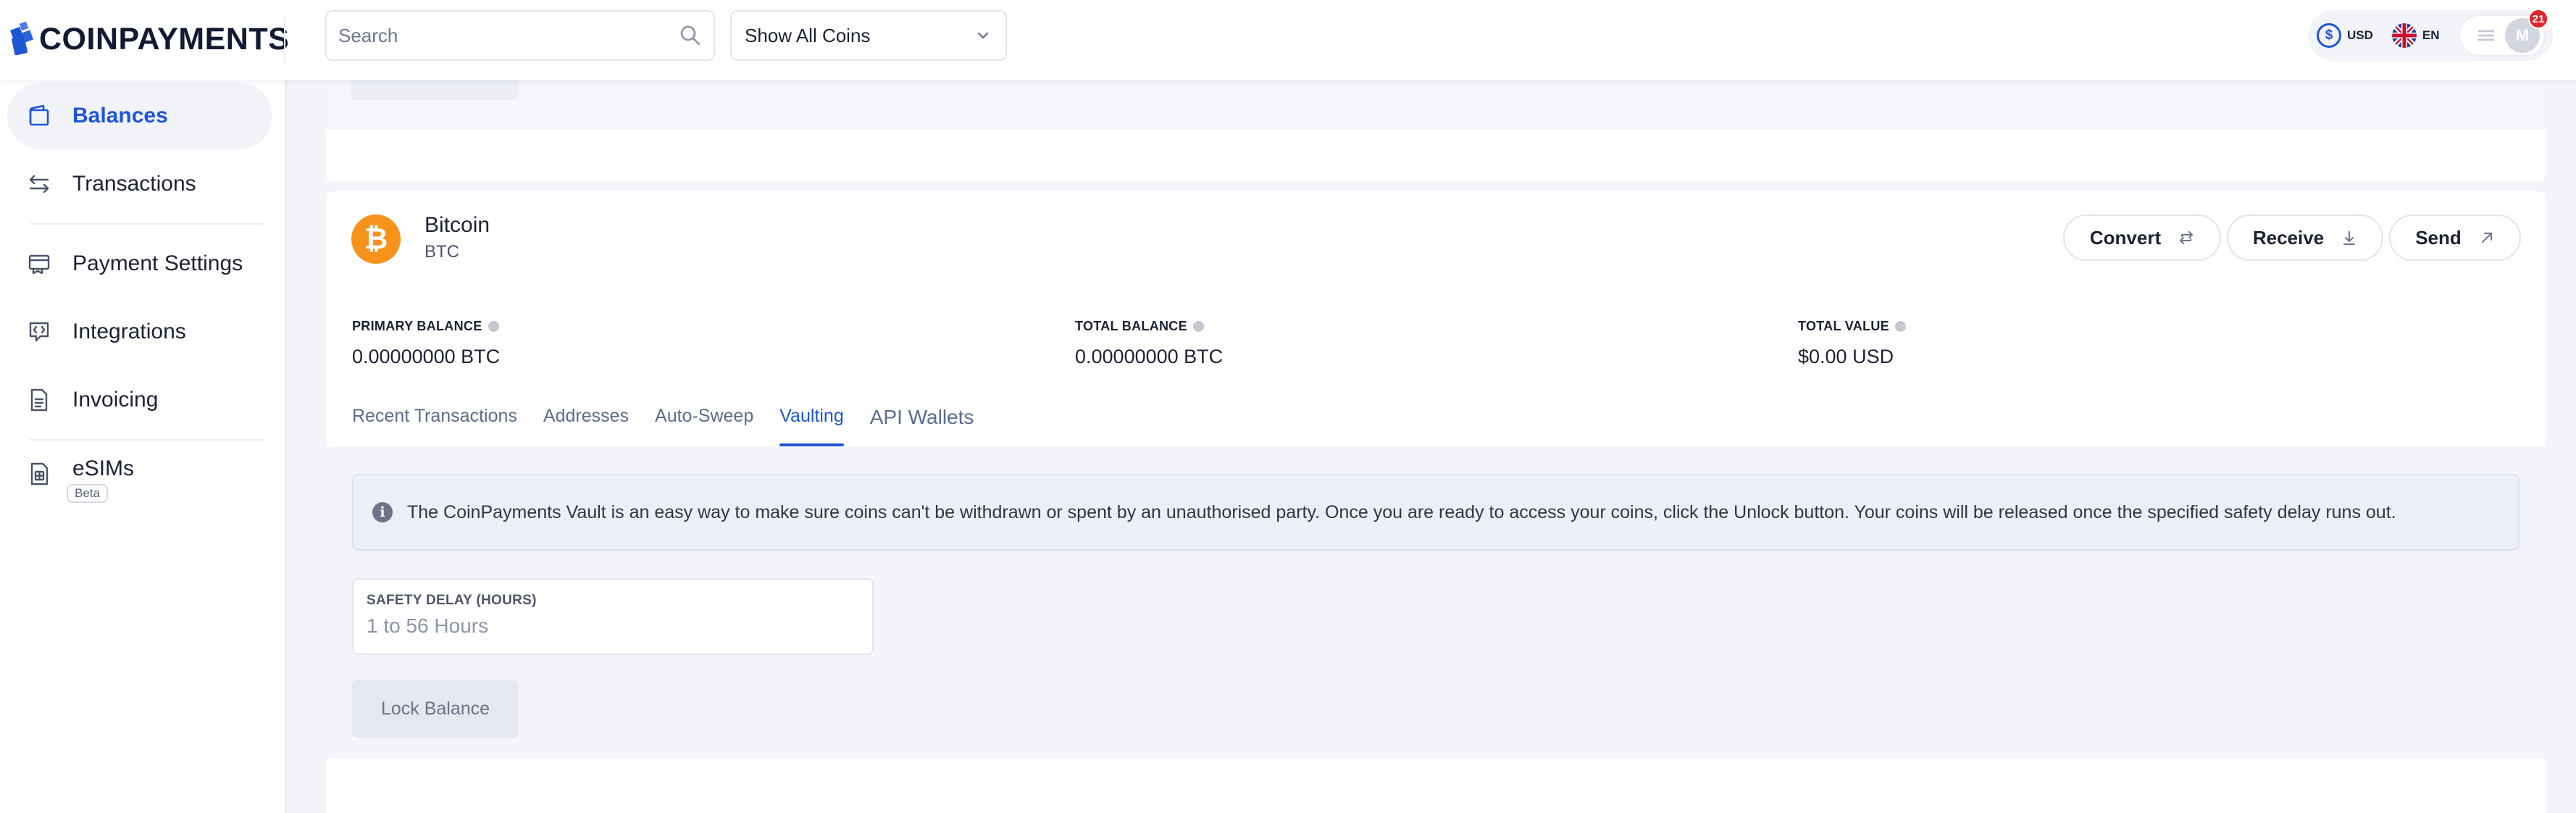 The image size is (2576, 813). Describe the element at coordinates (811, 426) in the screenshot. I see `tab-vaulting: Vaulting` at that location.